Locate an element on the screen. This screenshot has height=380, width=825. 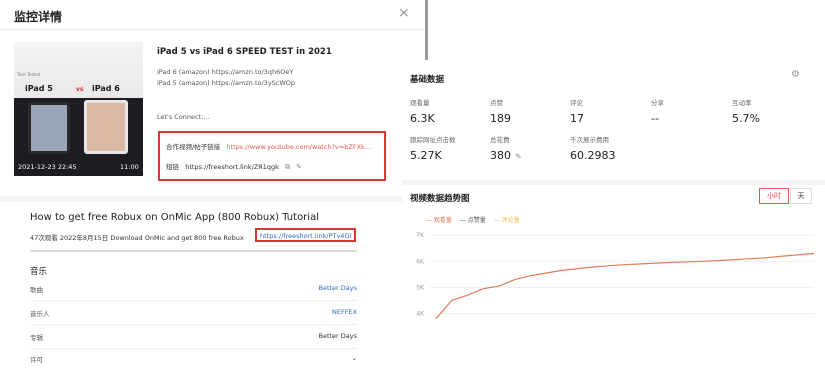
short-link: https://freeshort.link/ZR1qgk is located at coordinates (232, 167).